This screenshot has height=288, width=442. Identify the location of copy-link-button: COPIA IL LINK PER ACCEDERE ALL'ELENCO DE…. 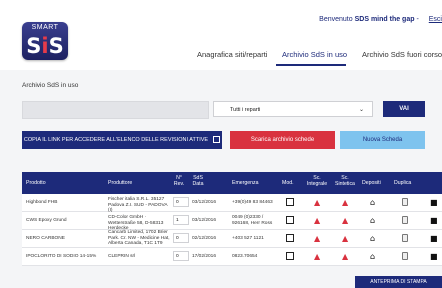
(122, 140).